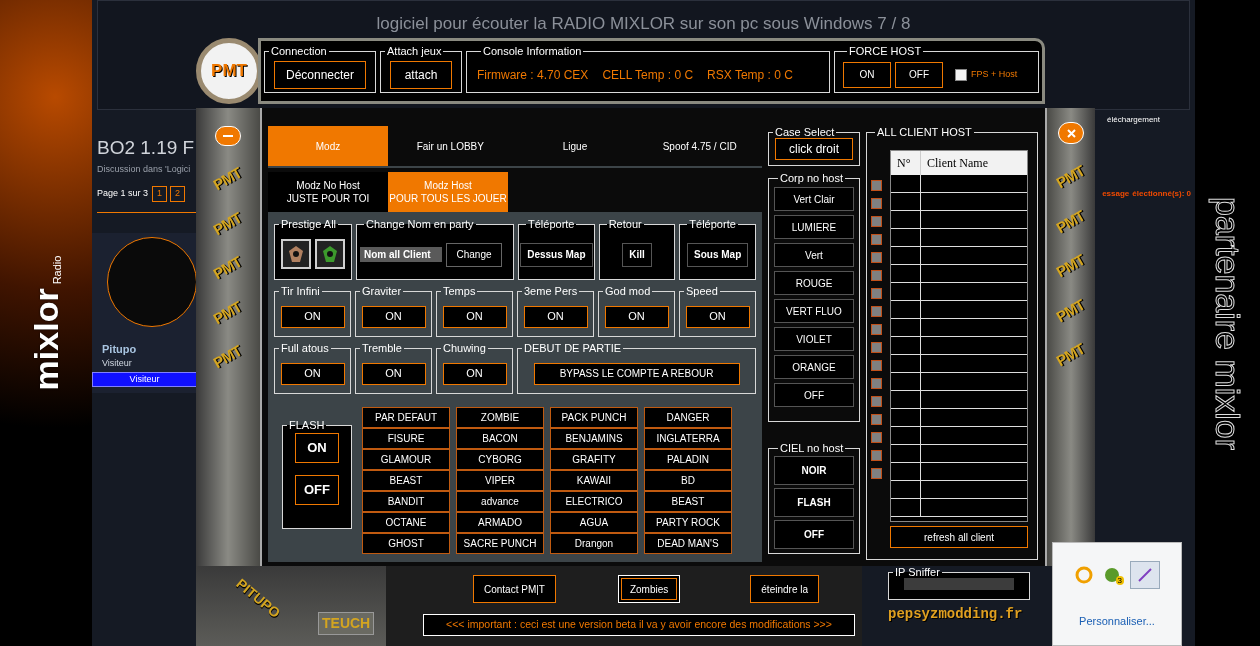 This screenshot has width=1260, height=646. What do you see at coordinates (178, 194) in the screenshot?
I see `page-link: 2` at bounding box center [178, 194].